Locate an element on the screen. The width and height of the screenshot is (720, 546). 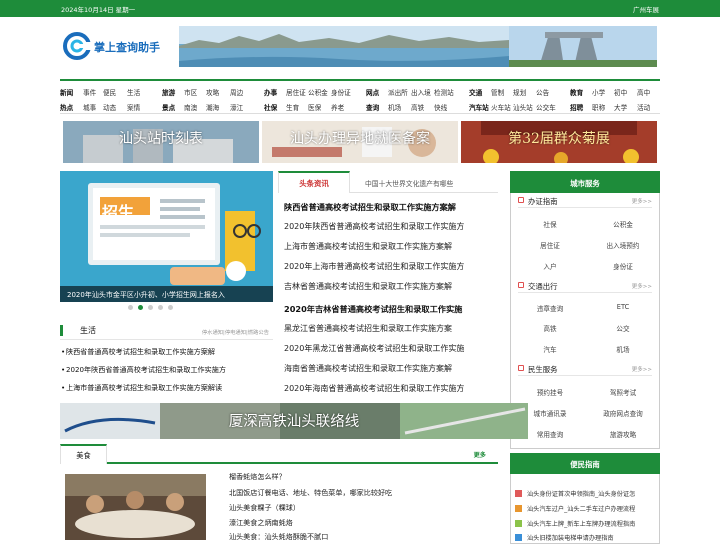
news-item: 2020年上海市普通高校考试招生和录取工作实施方 is located at coordinates (390, 268).